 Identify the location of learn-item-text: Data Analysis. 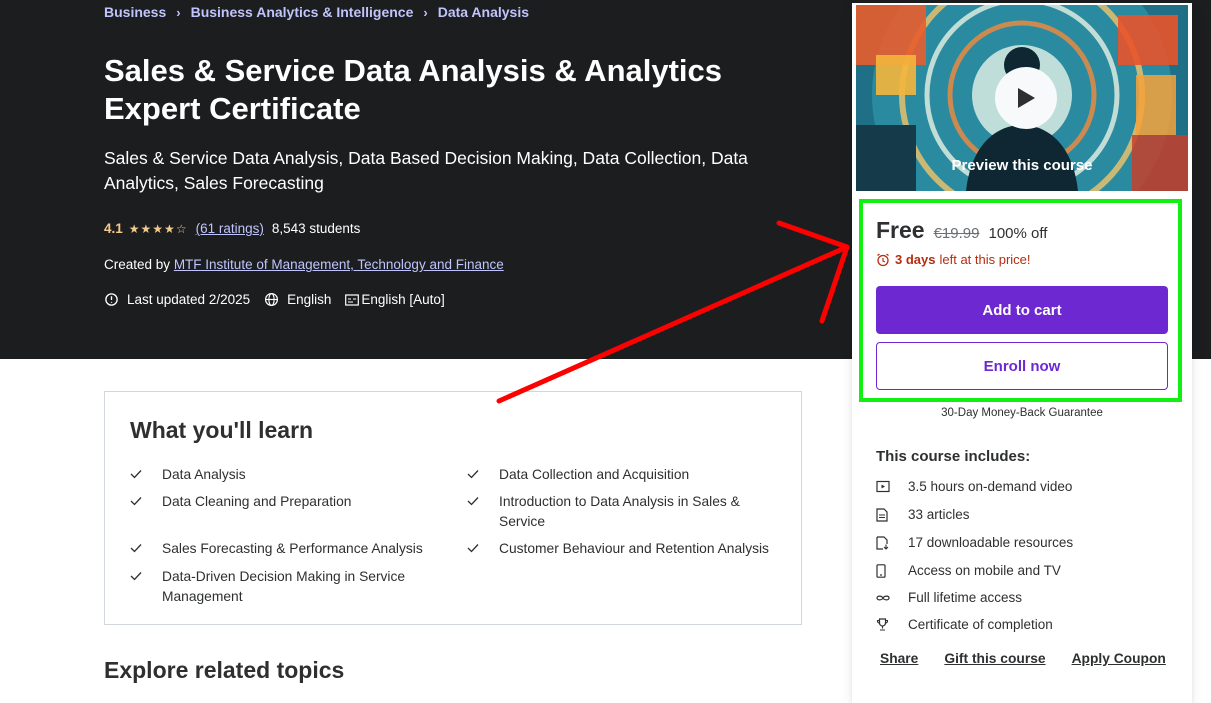
(204, 474).